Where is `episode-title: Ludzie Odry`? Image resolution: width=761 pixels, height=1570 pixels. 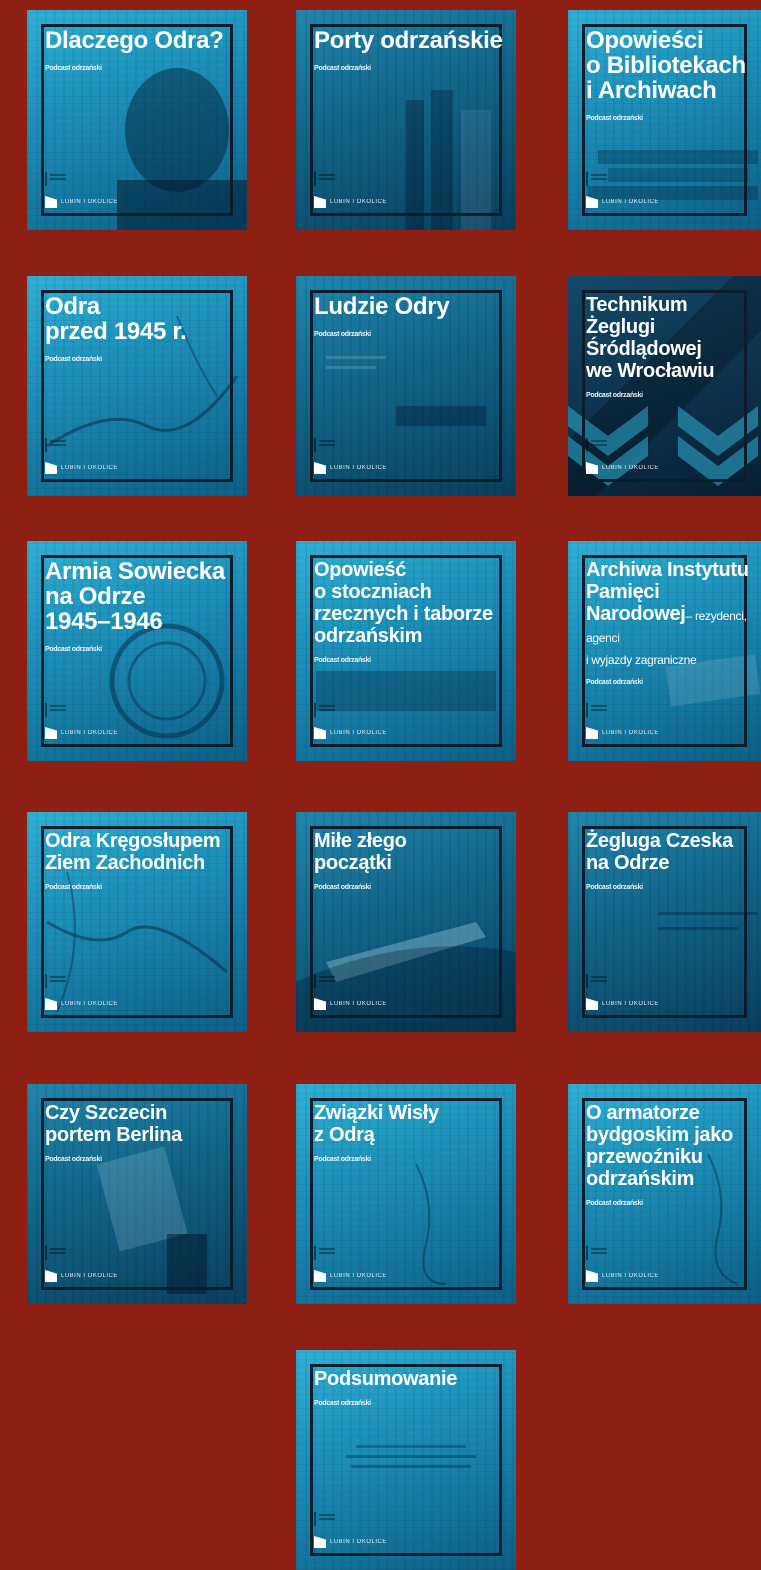 episode-title: Ludzie Odry is located at coordinates (382, 306).